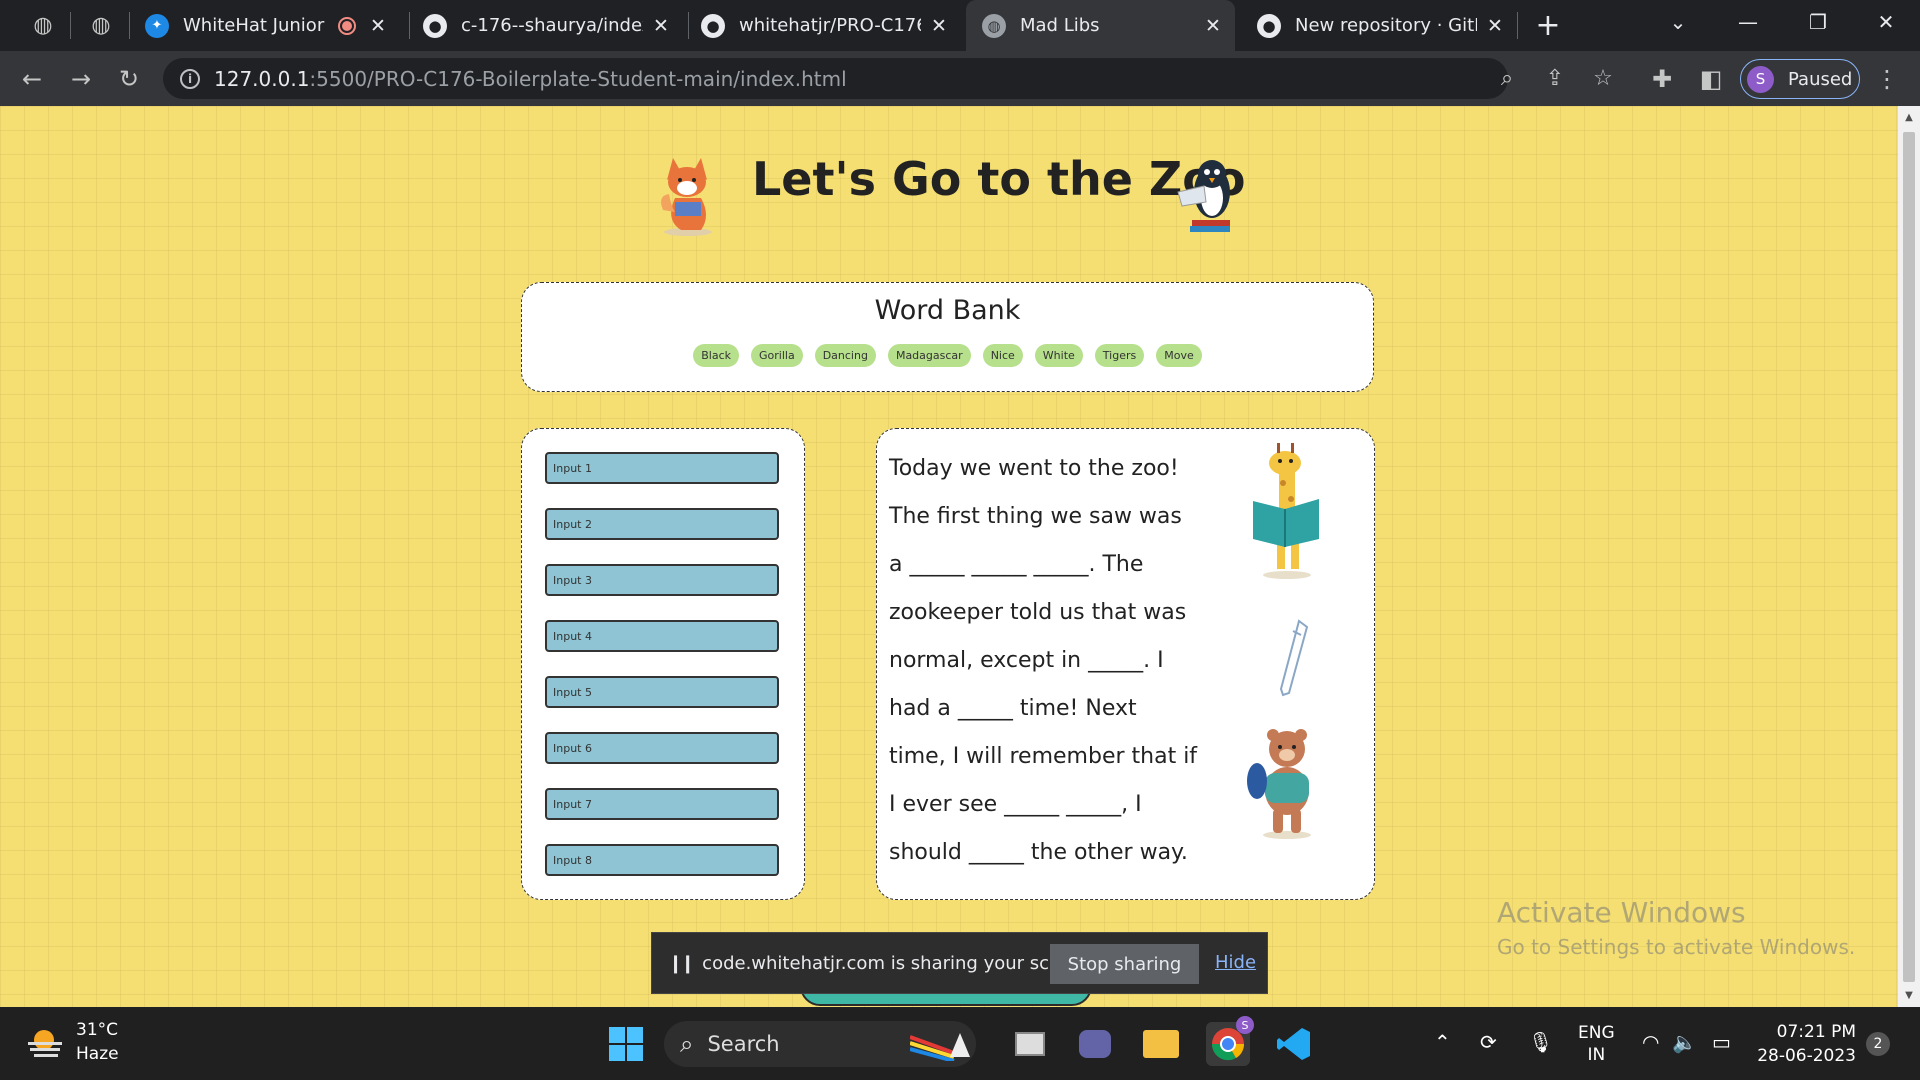 Image resolution: width=1920 pixels, height=1080 pixels. I want to click on recording-icon, so click(347, 25).